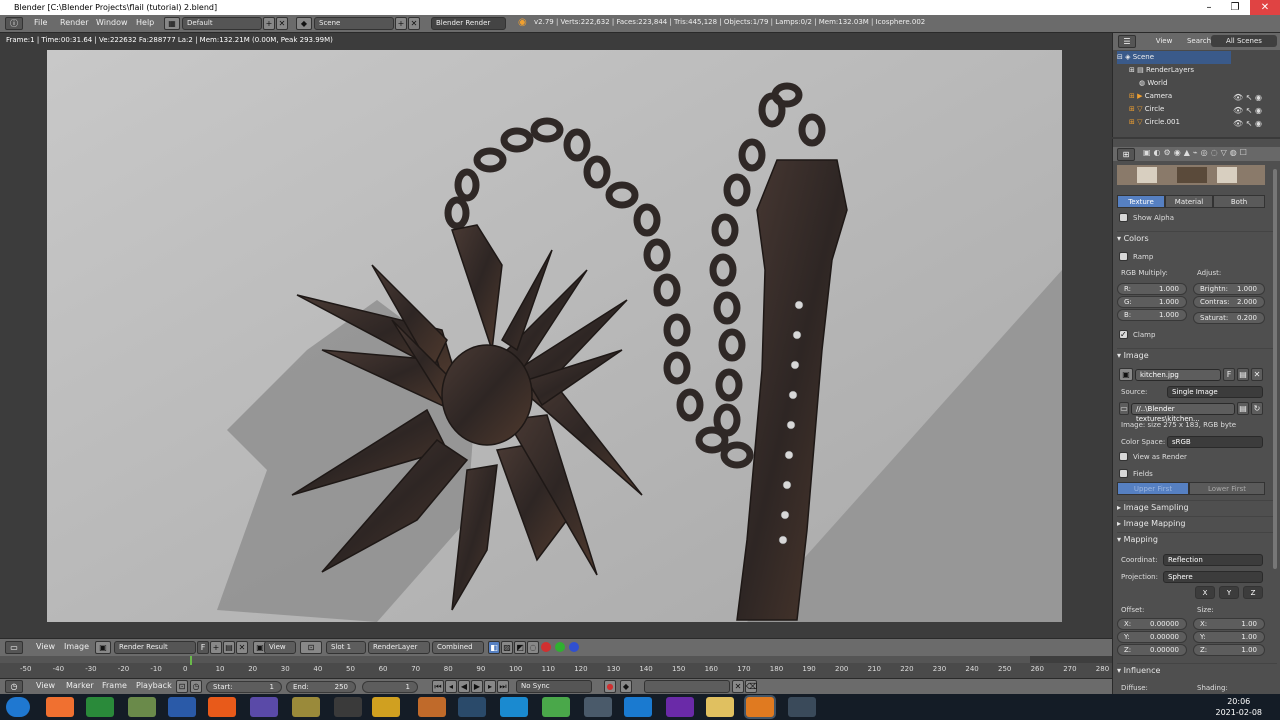  What do you see at coordinates (1153, 83) in the screenshot?
I see `outliner-row-world: ◍ World` at bounding box center [1153, 83].